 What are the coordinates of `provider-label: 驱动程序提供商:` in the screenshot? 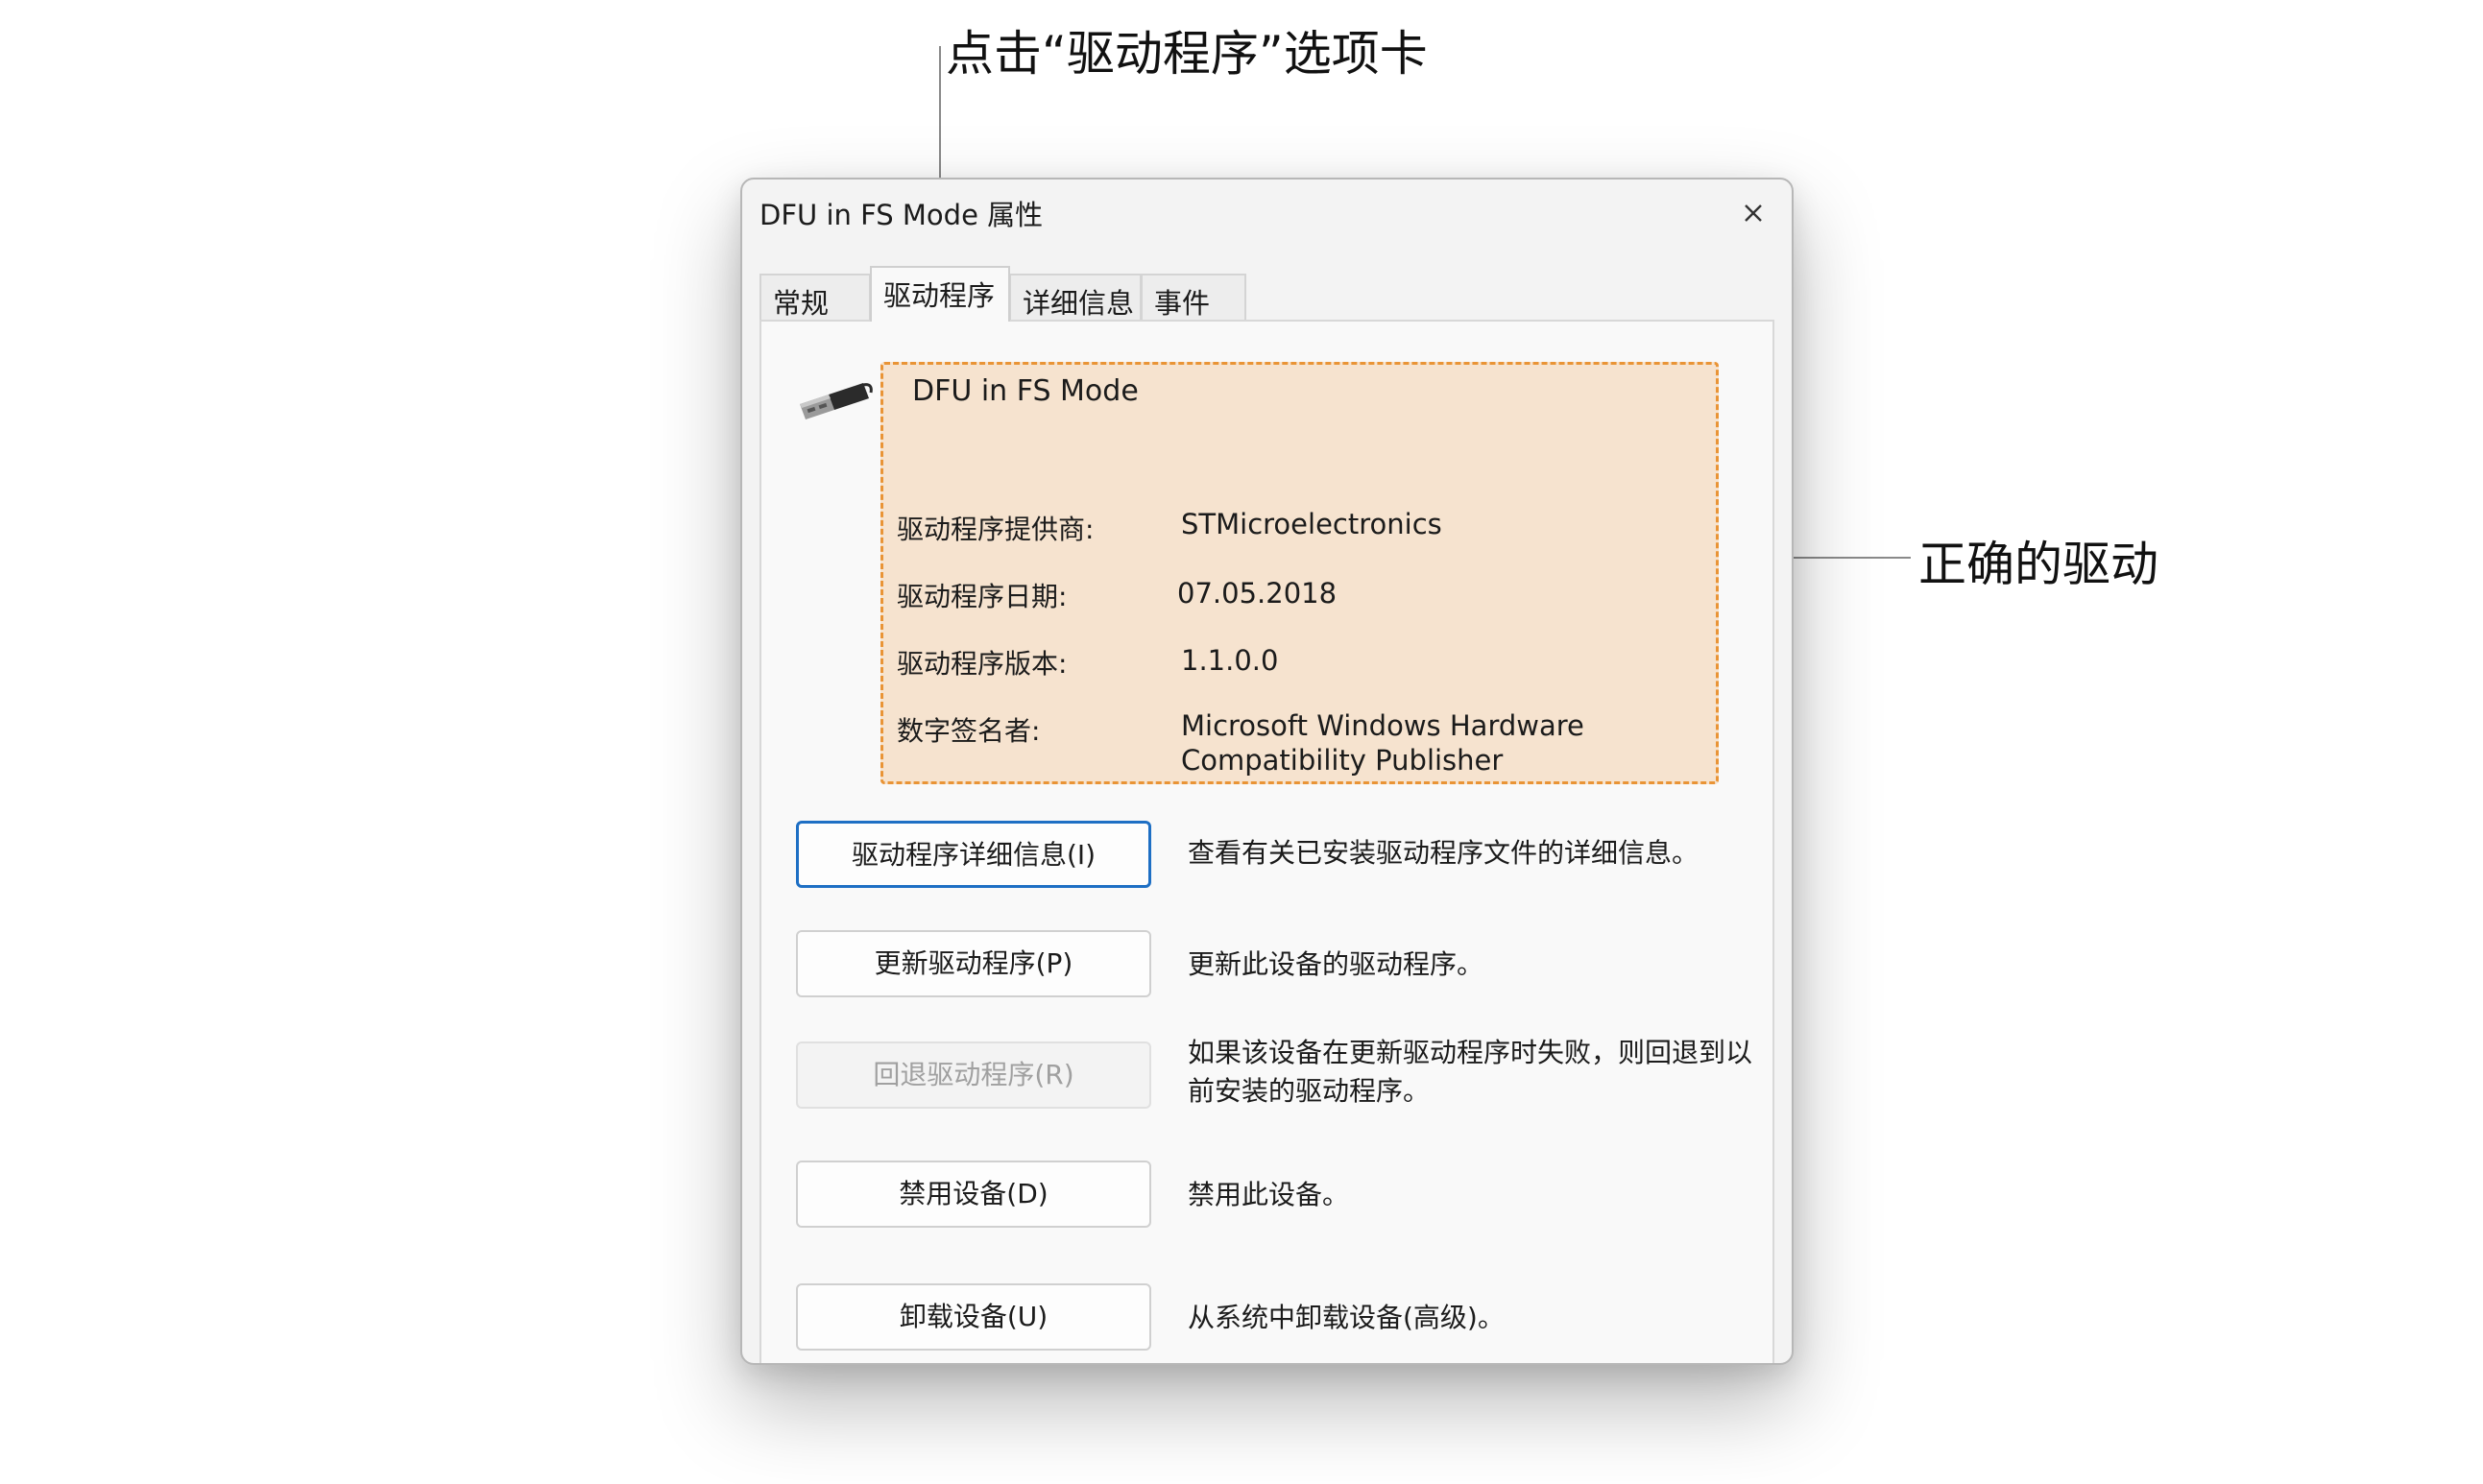 It's located at (996, 529).